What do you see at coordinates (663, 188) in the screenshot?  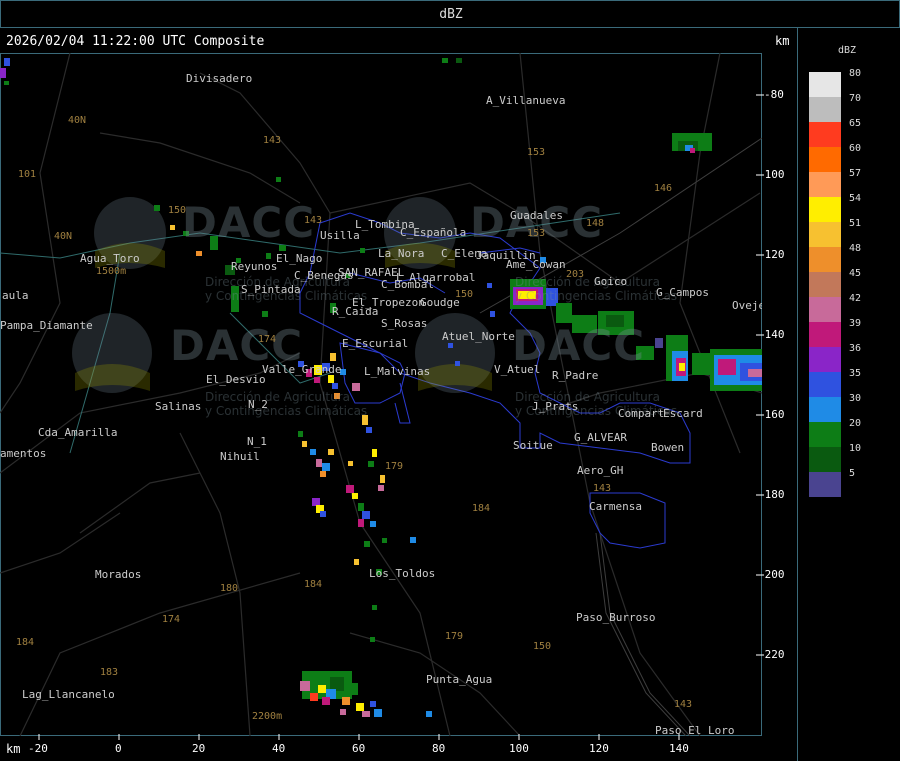 I see `contour-label: 146` at bounding box center [663, 188].